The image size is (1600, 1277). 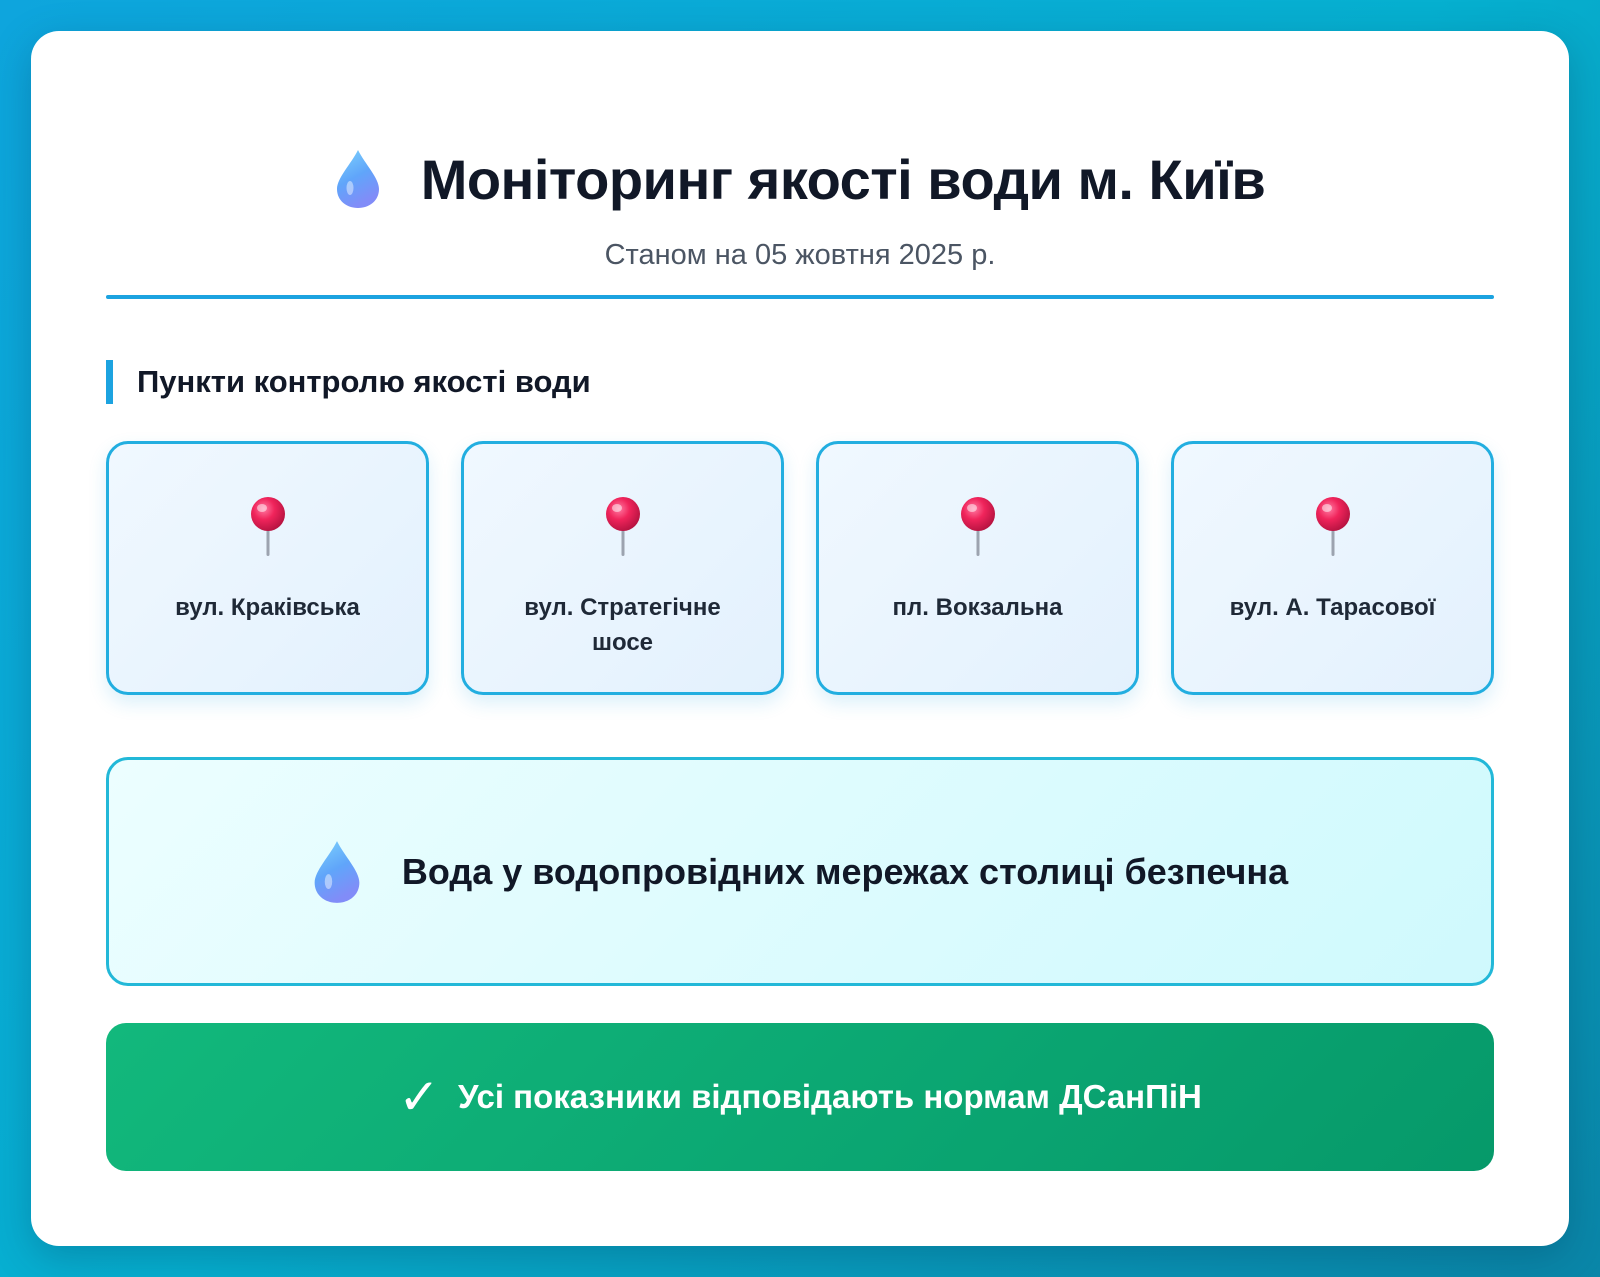 I want to click on header-divider, so click(x=800, y=297).